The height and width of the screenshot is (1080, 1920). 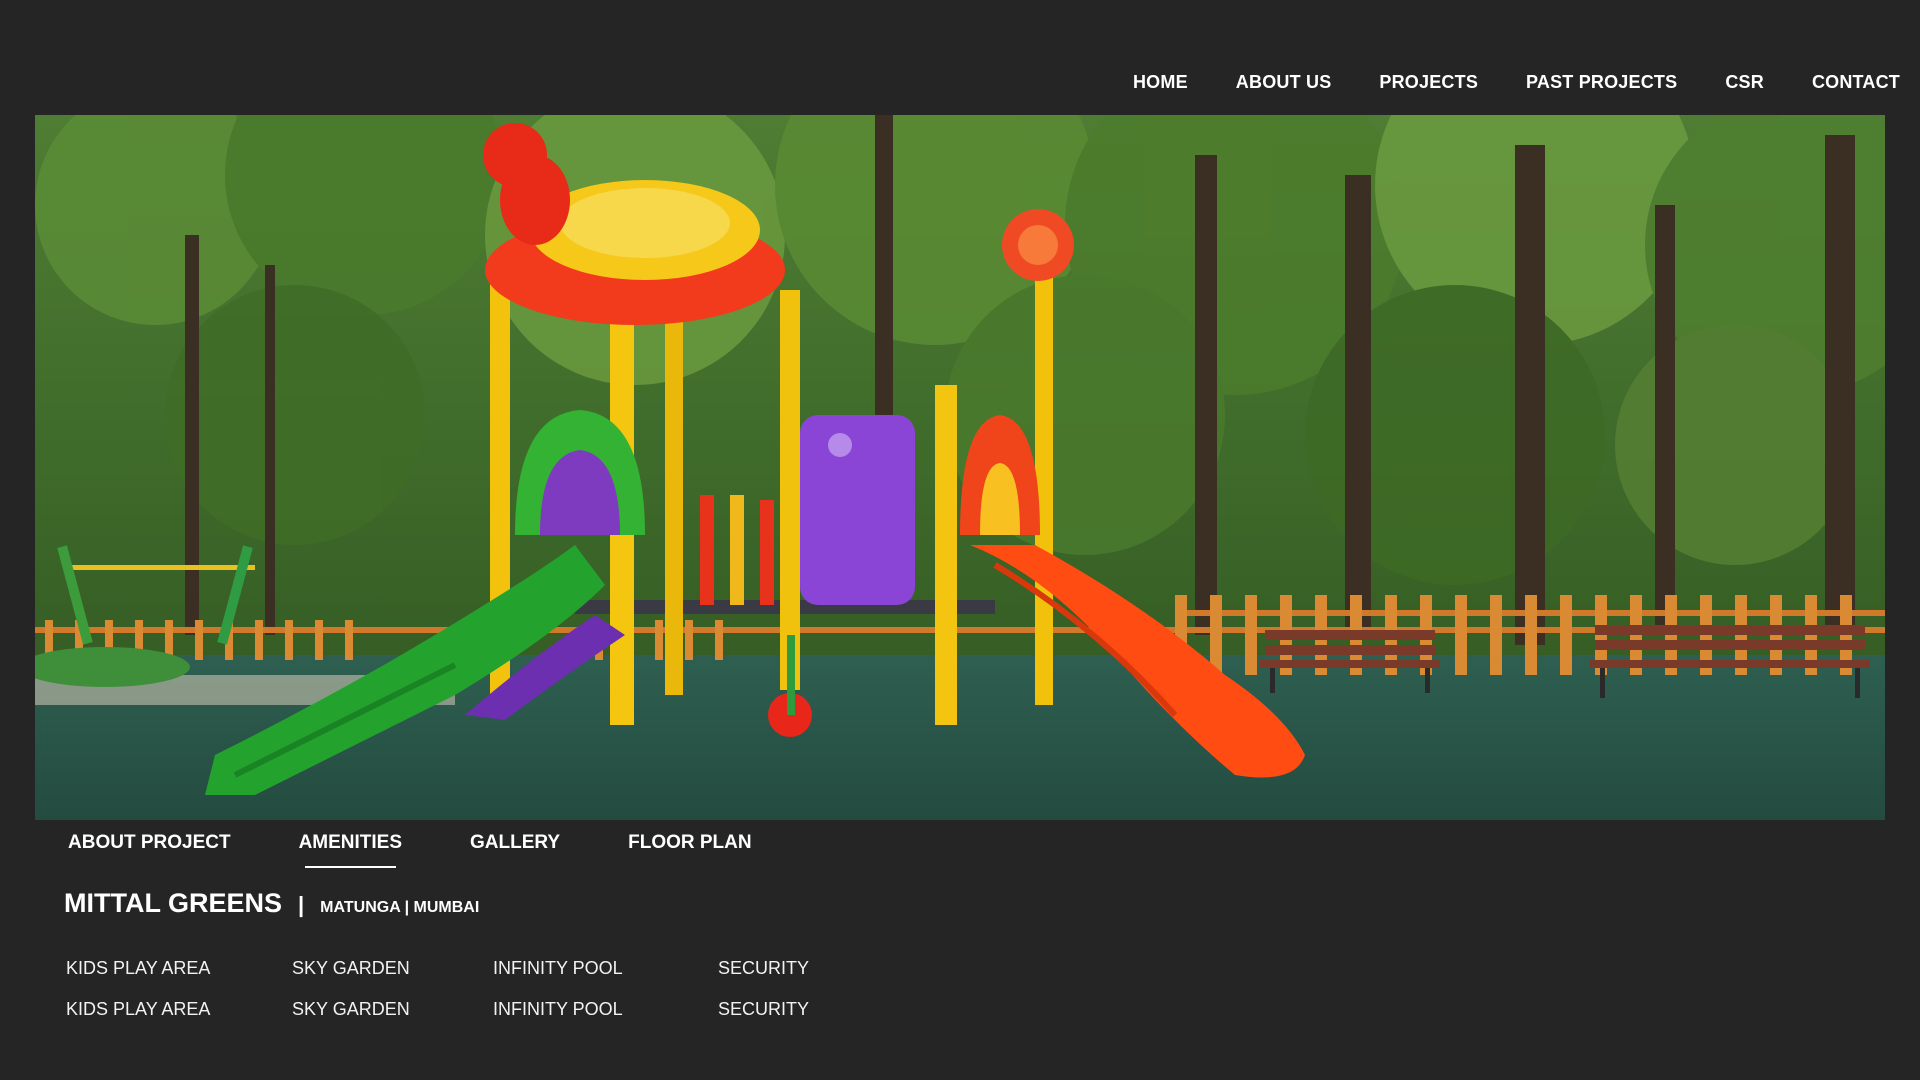 I want to click on project-location: MATUNGA | MUMBAI, so click(x=400, y=907).